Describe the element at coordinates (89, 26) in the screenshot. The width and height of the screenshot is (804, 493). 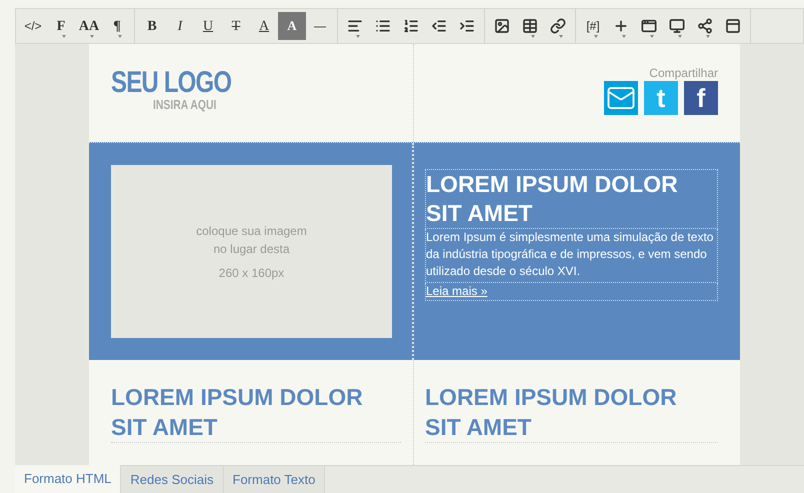
I see `format-button: AA` at that location.